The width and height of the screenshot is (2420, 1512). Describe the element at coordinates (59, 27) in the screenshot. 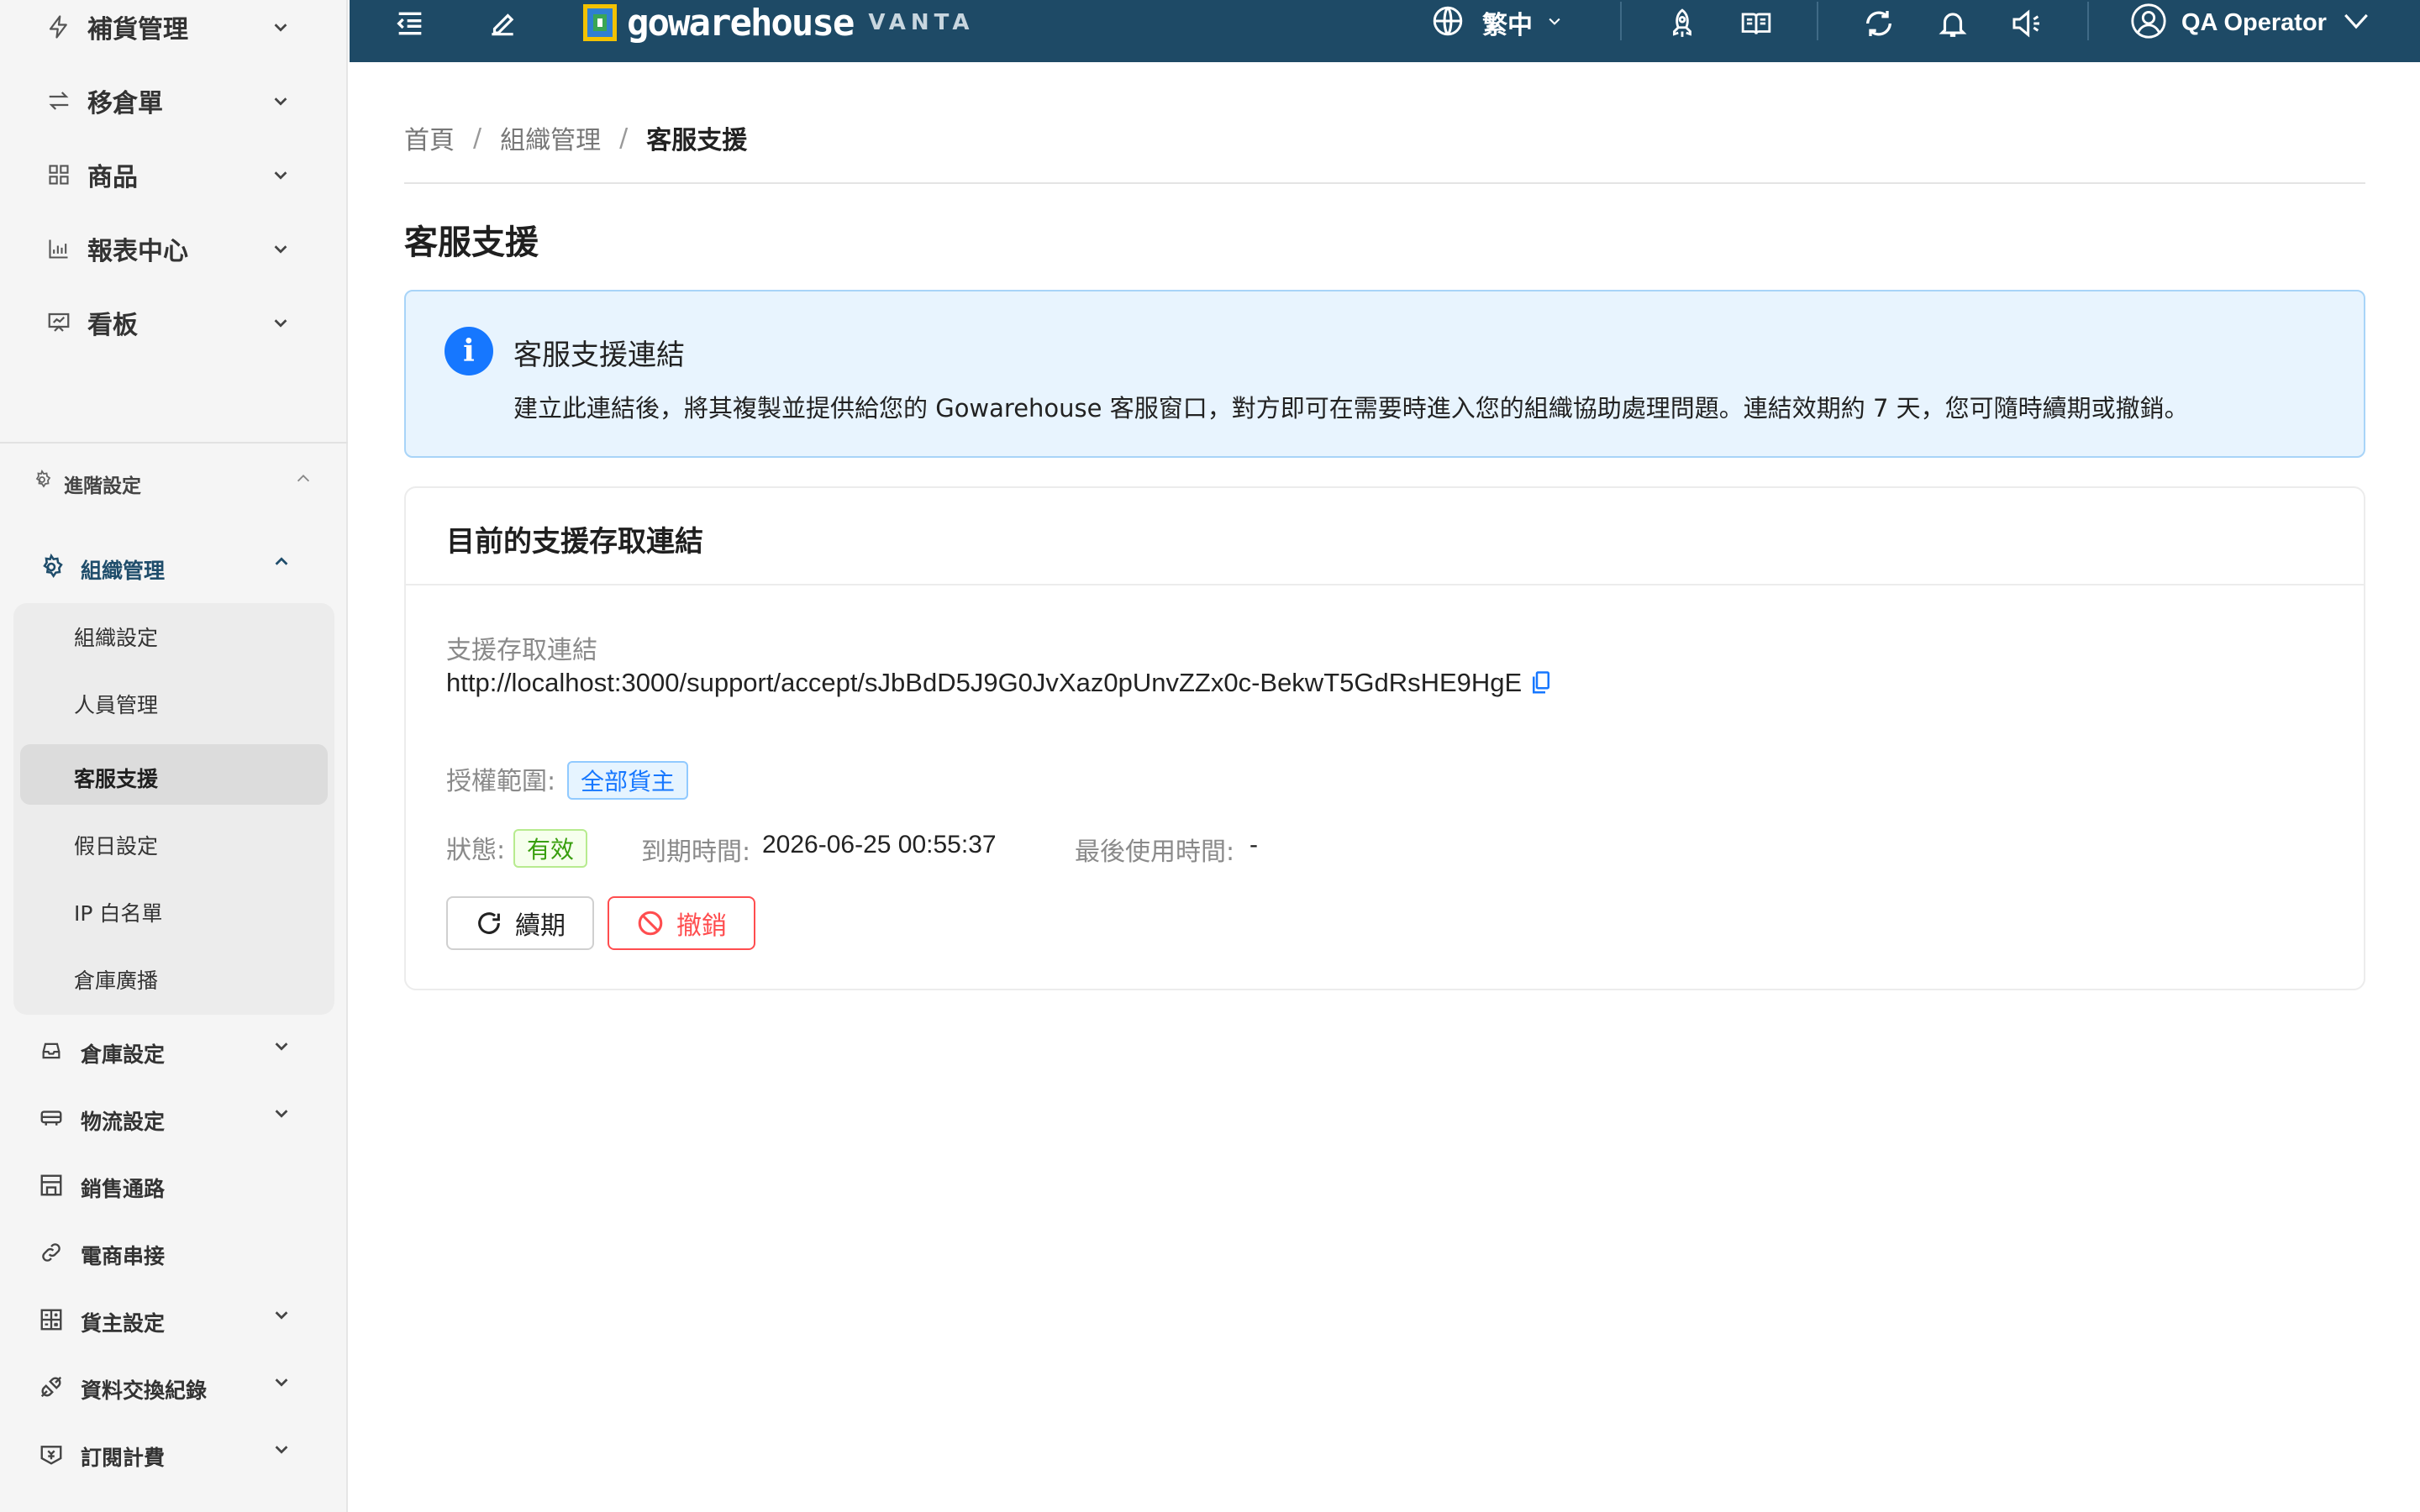

I see `lightning-icon` at that location.